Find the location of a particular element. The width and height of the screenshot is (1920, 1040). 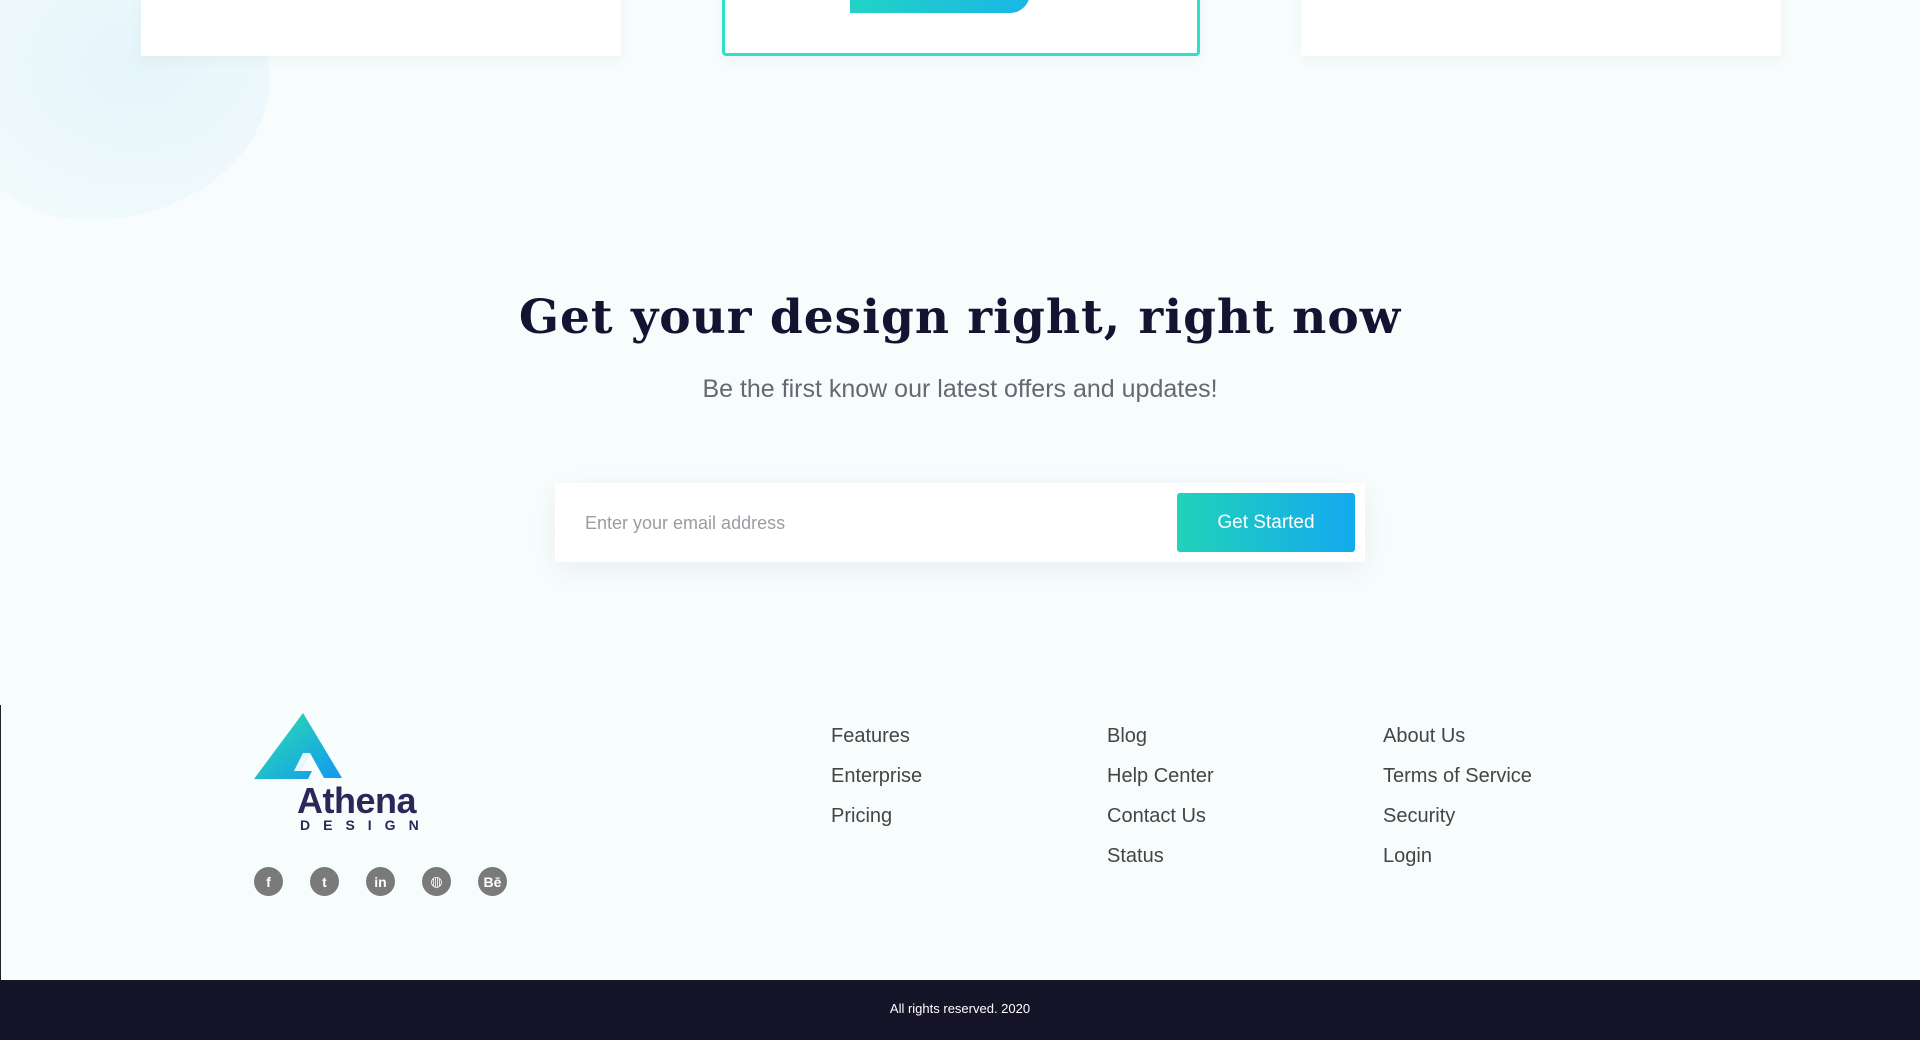

facebook-icon: f is located at coordinates (268, 881).